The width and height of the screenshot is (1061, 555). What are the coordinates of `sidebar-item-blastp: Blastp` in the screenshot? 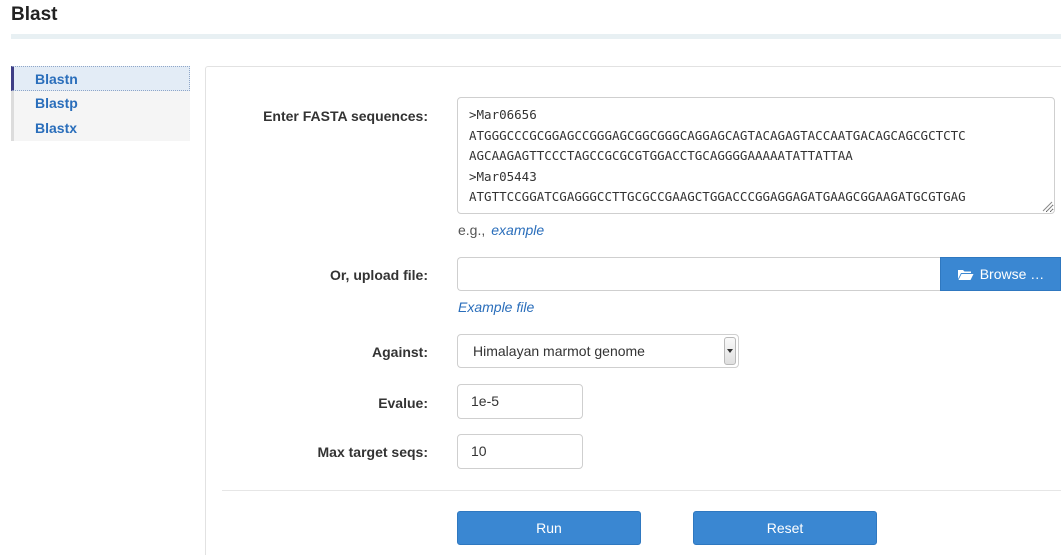 It's located at (100, 103).